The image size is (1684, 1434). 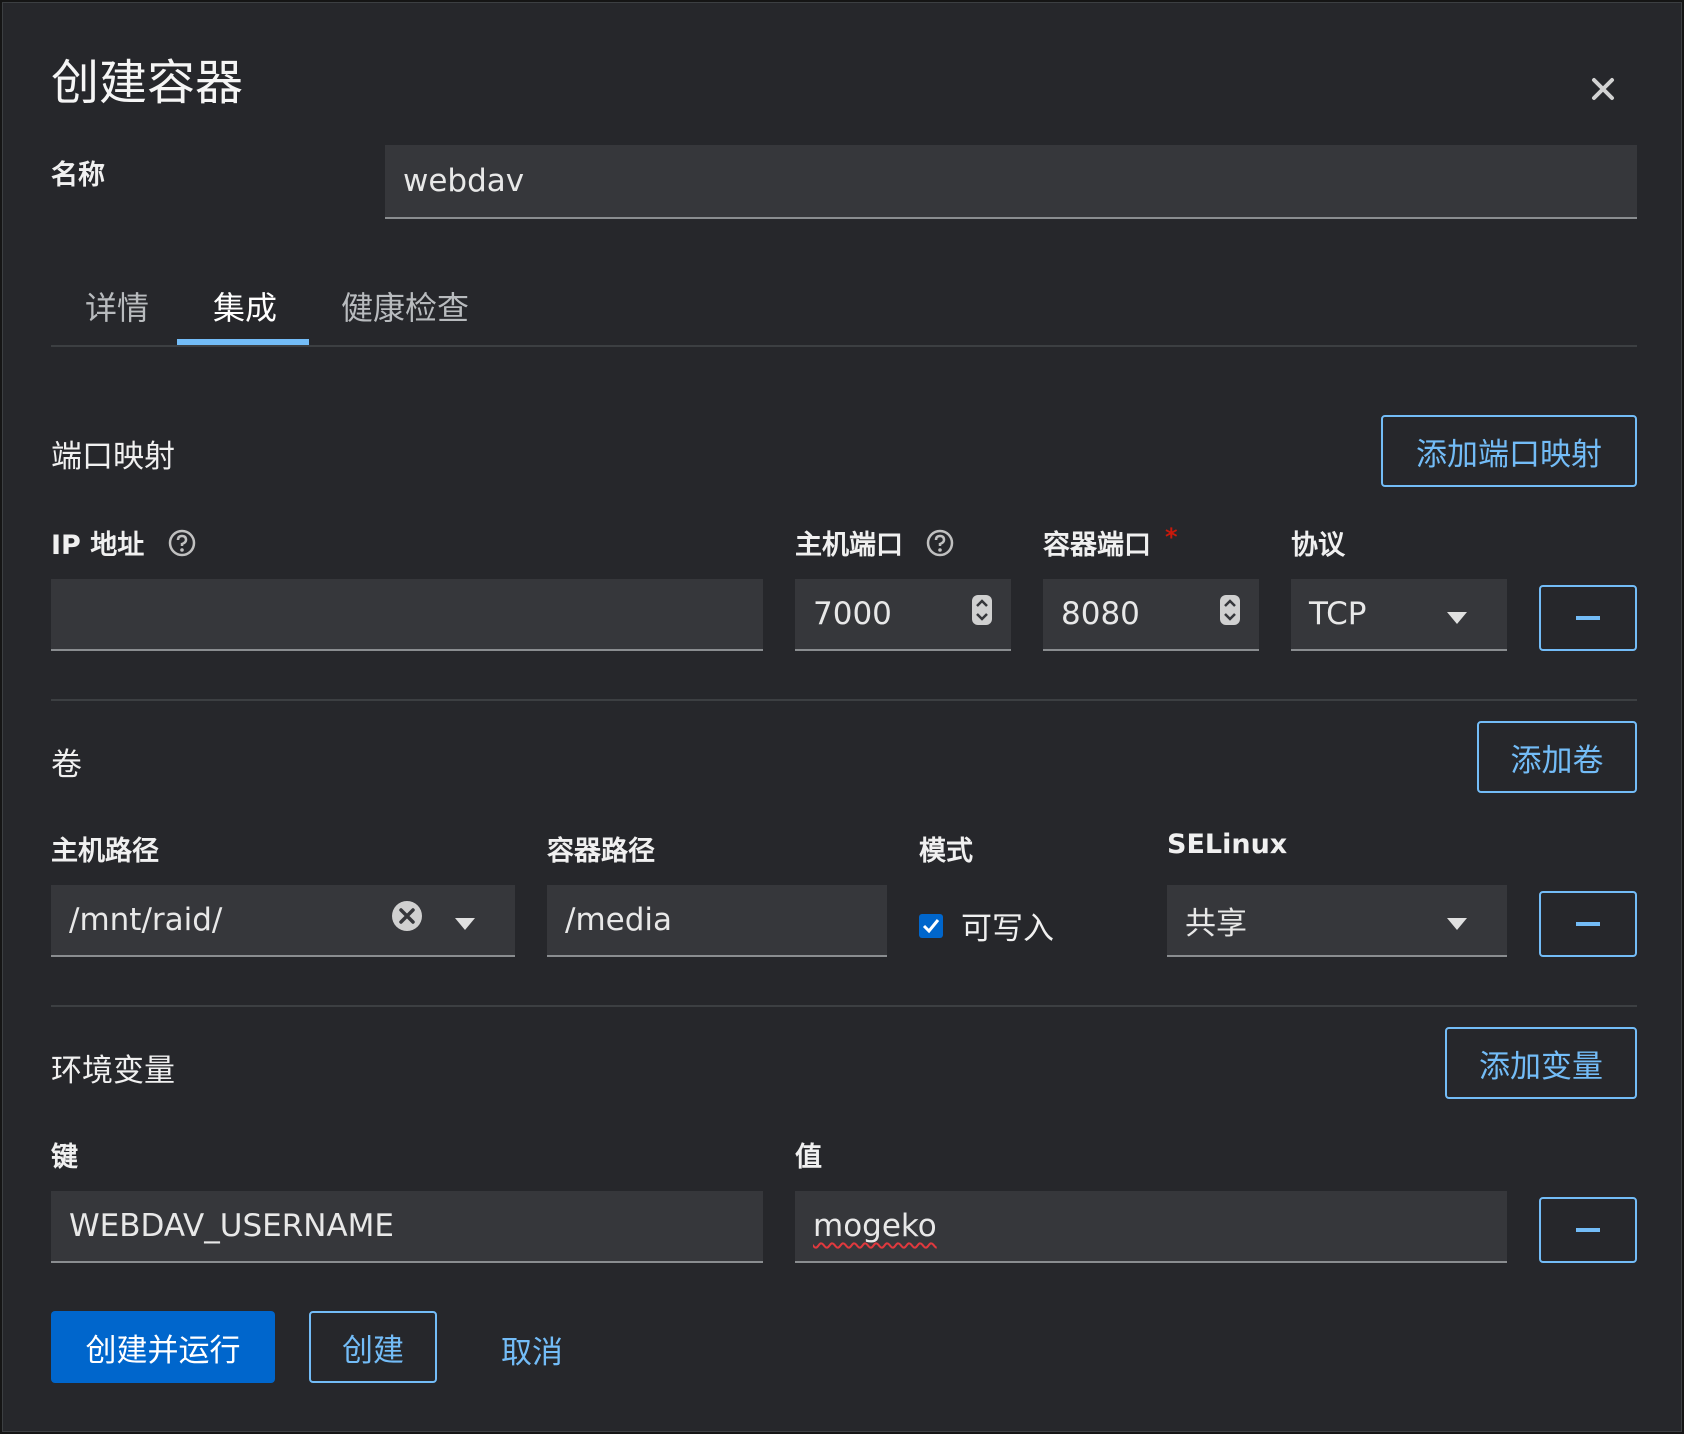 What do you see at coordinates (1399, 615) in the screenshot?
I see `protocol-select: TCP` at bounding box center [1399, 615].